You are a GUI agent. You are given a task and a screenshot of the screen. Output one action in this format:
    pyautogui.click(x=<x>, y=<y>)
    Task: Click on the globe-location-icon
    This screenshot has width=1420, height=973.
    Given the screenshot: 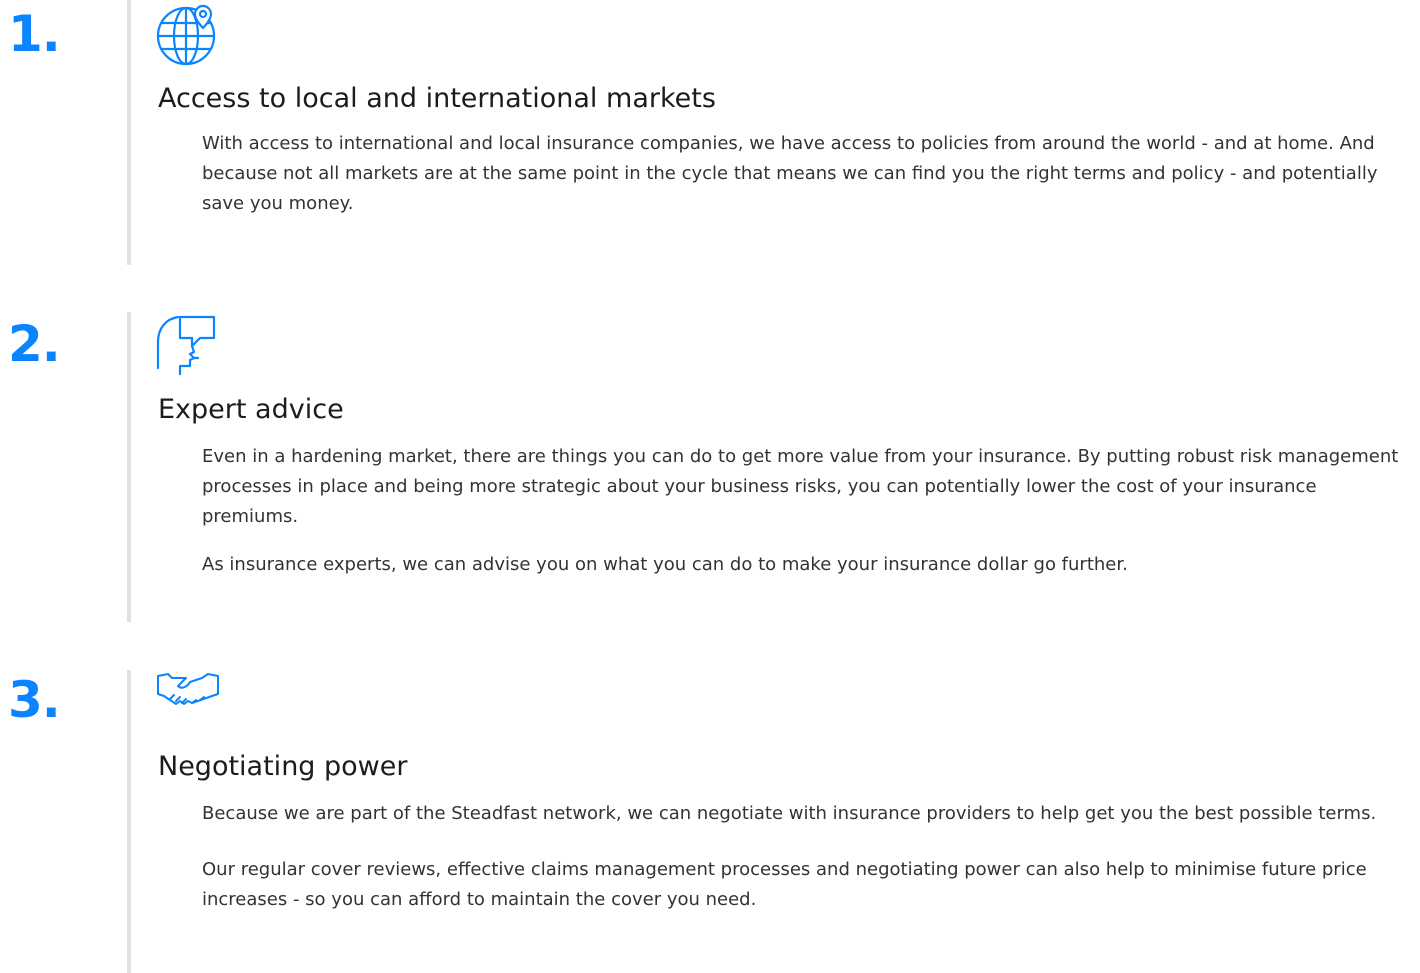 What is the action you would take?
    pyautogui.click(x=188, y=34)
    